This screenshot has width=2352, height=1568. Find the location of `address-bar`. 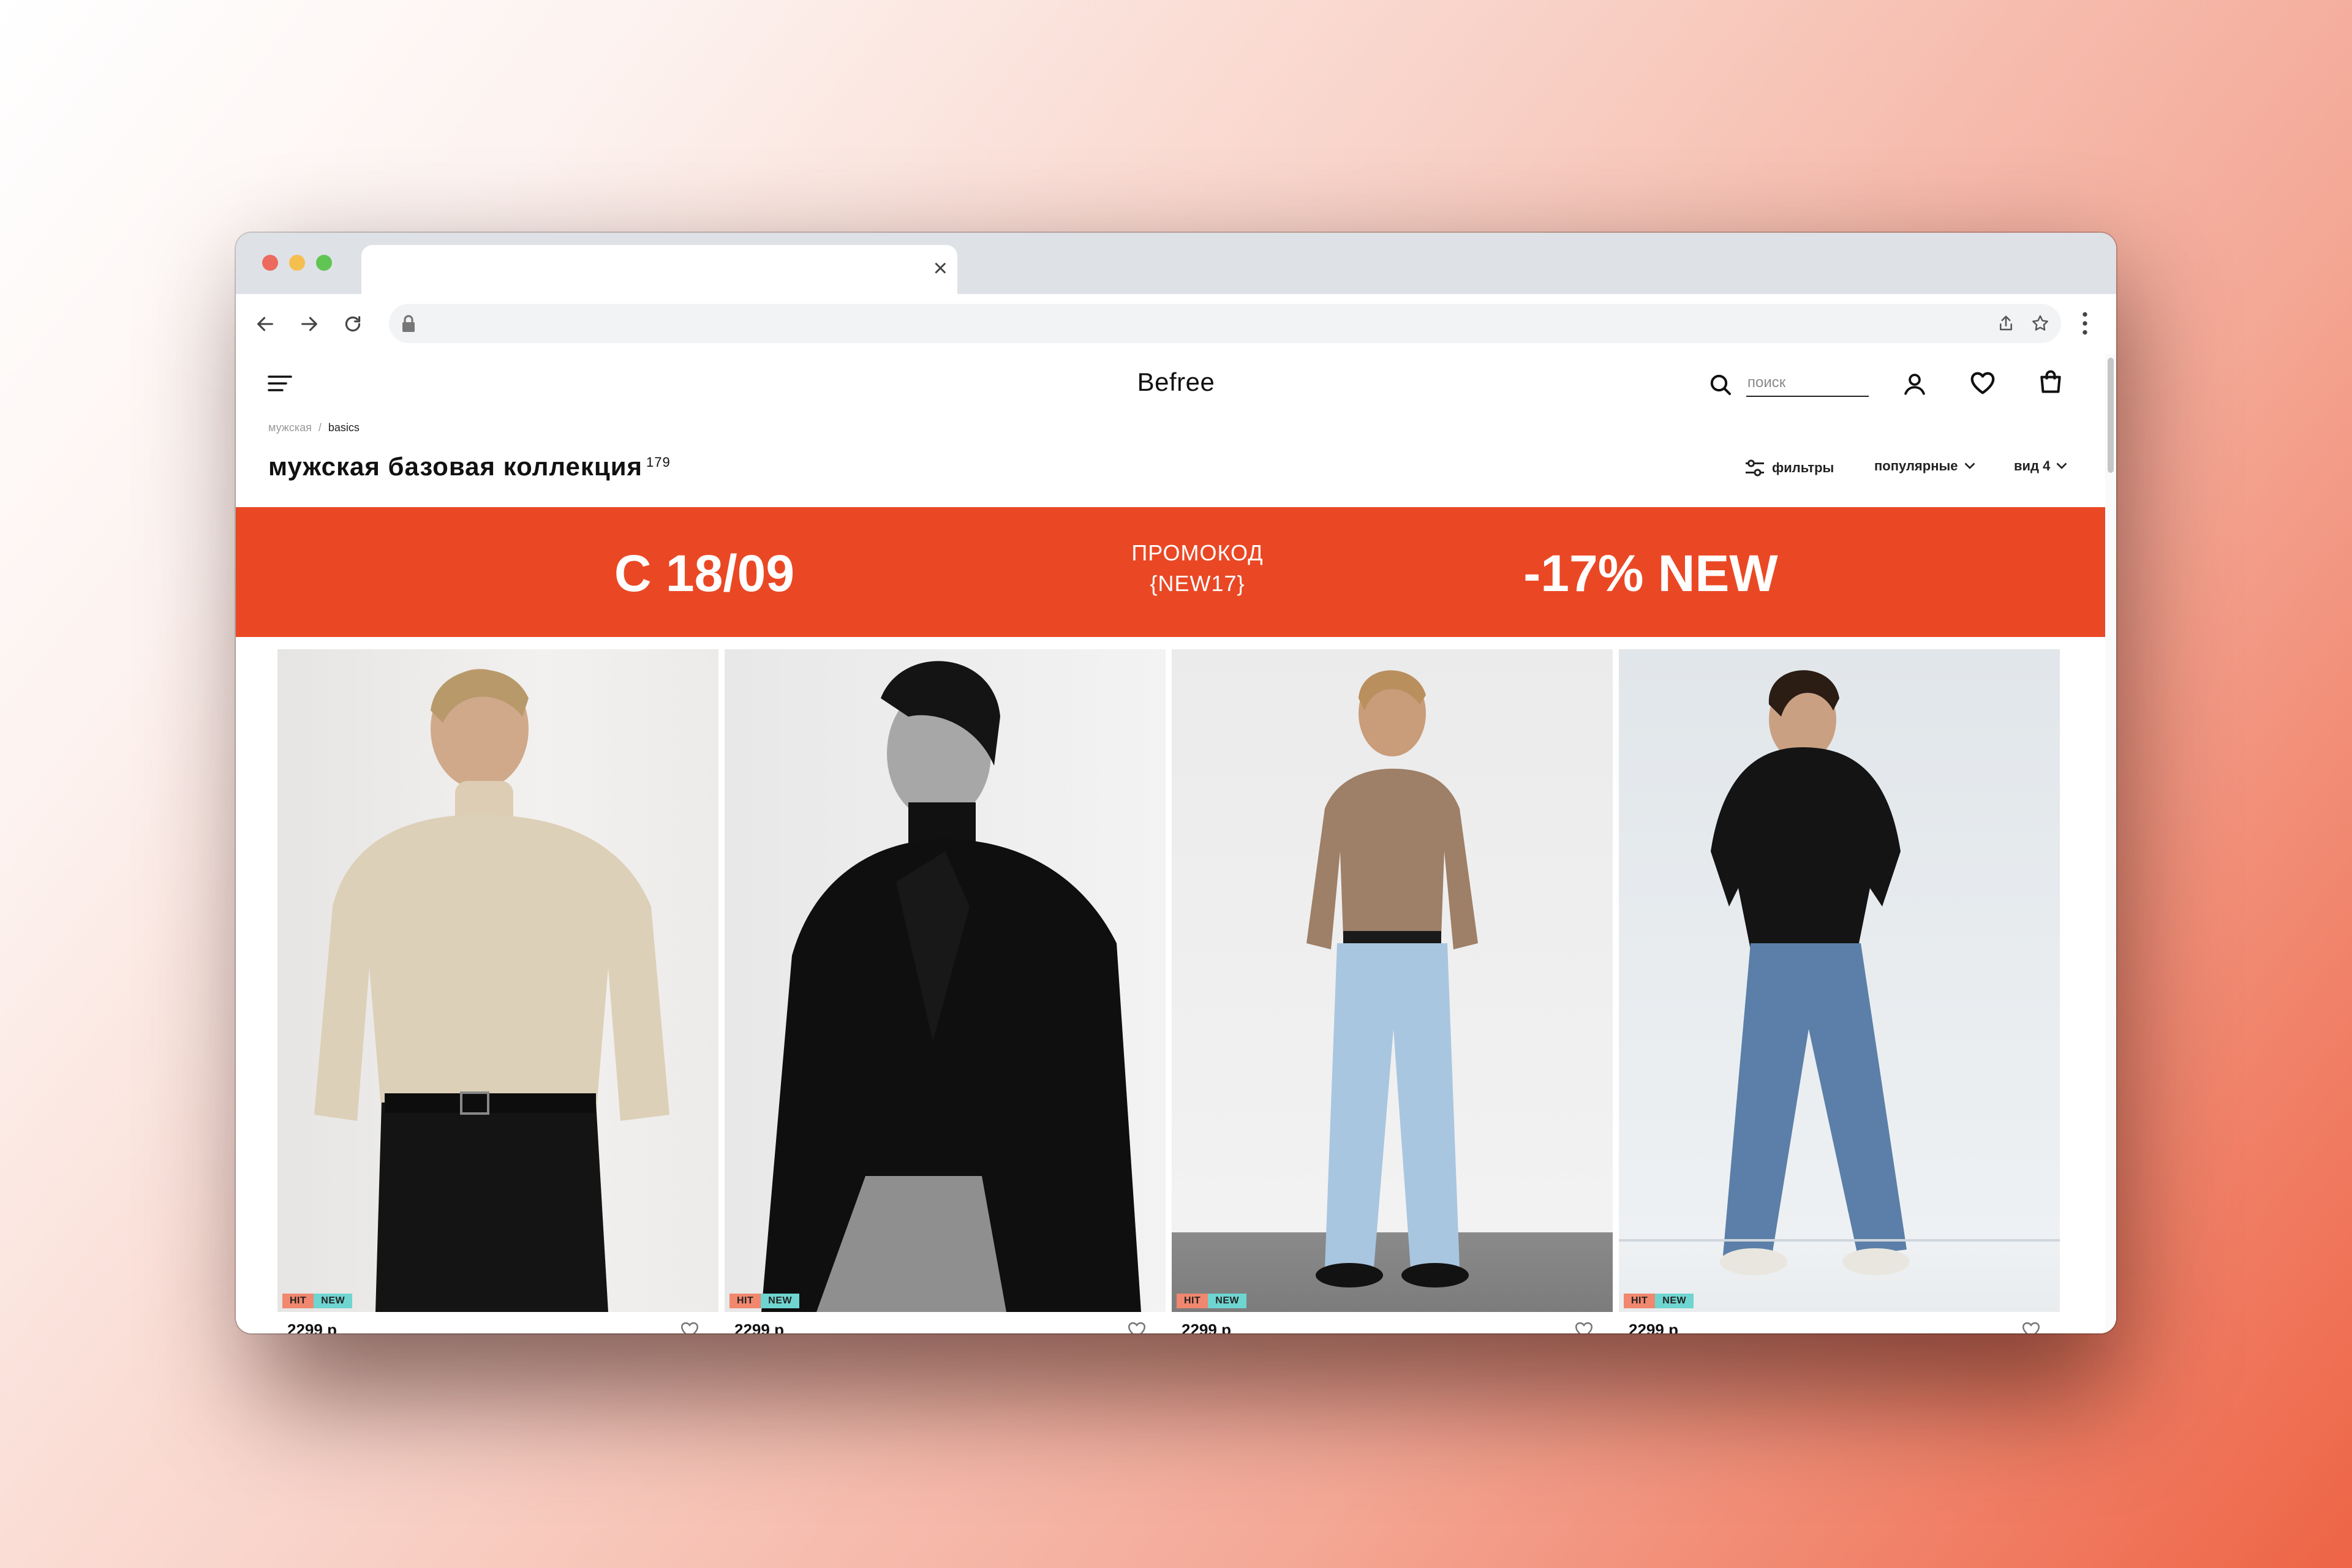

address-bar is located at coordinates (1225, 323).